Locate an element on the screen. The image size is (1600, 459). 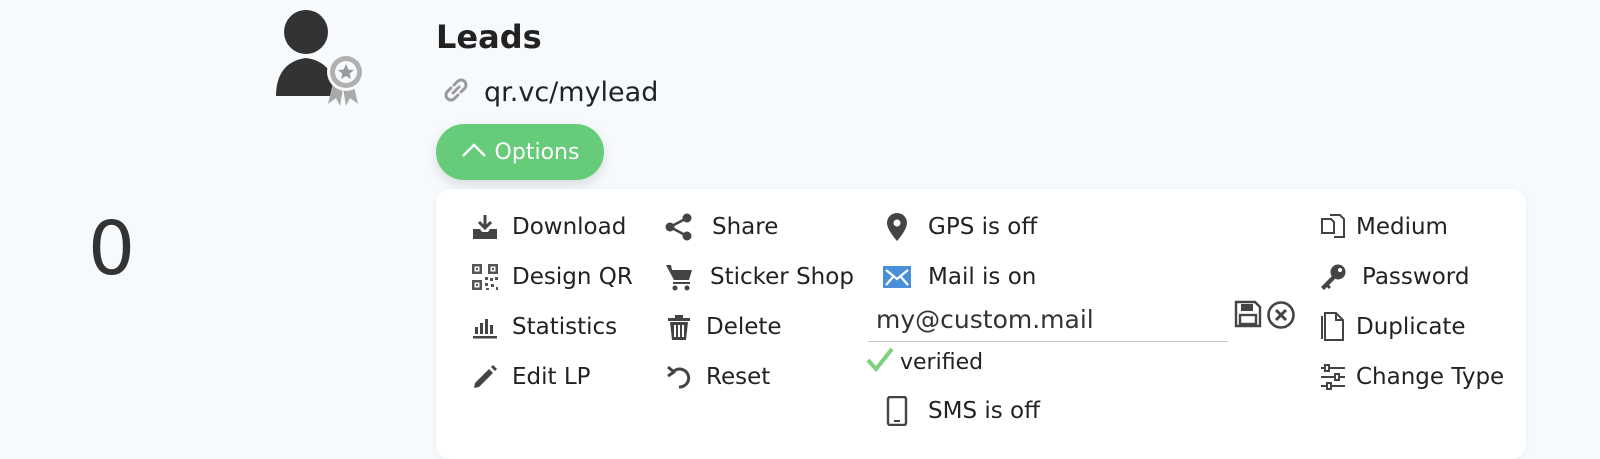
key-icon is located at coordinates (1333, 277).